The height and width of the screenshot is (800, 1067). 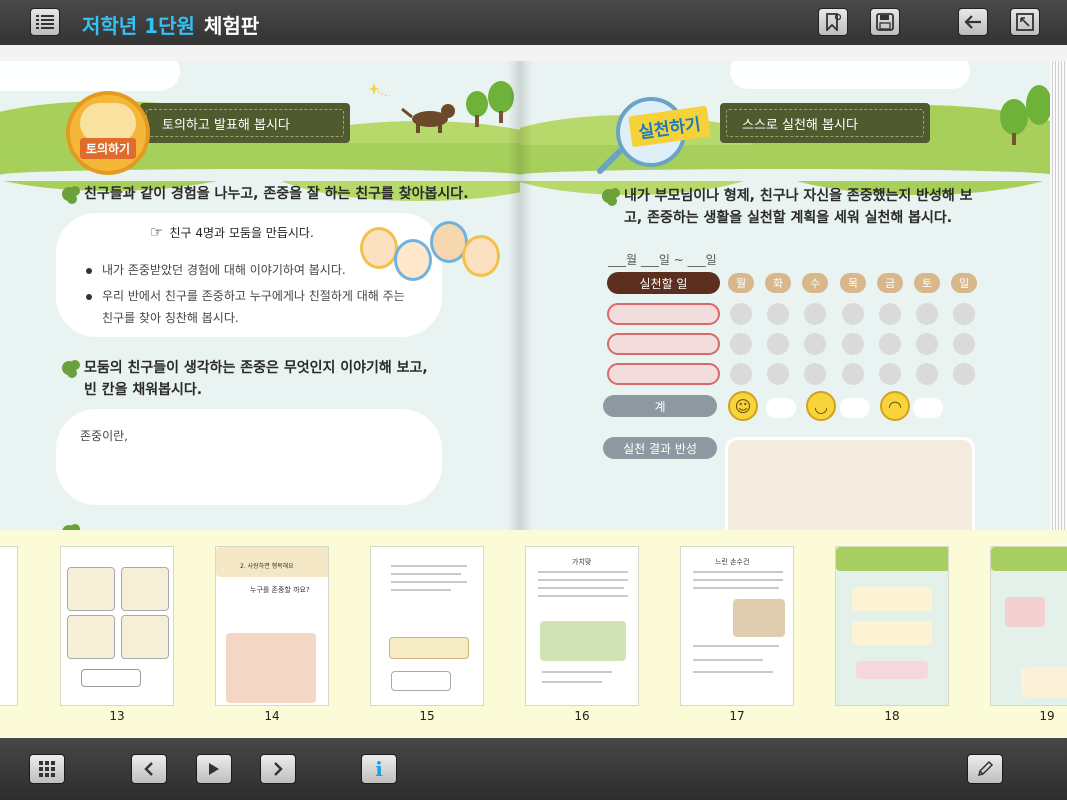 I want to click on practice-question: 내가 부모님이나 형제, 친구나 자신을 존중했는지 반성해 보, so click(x=787, y=196).